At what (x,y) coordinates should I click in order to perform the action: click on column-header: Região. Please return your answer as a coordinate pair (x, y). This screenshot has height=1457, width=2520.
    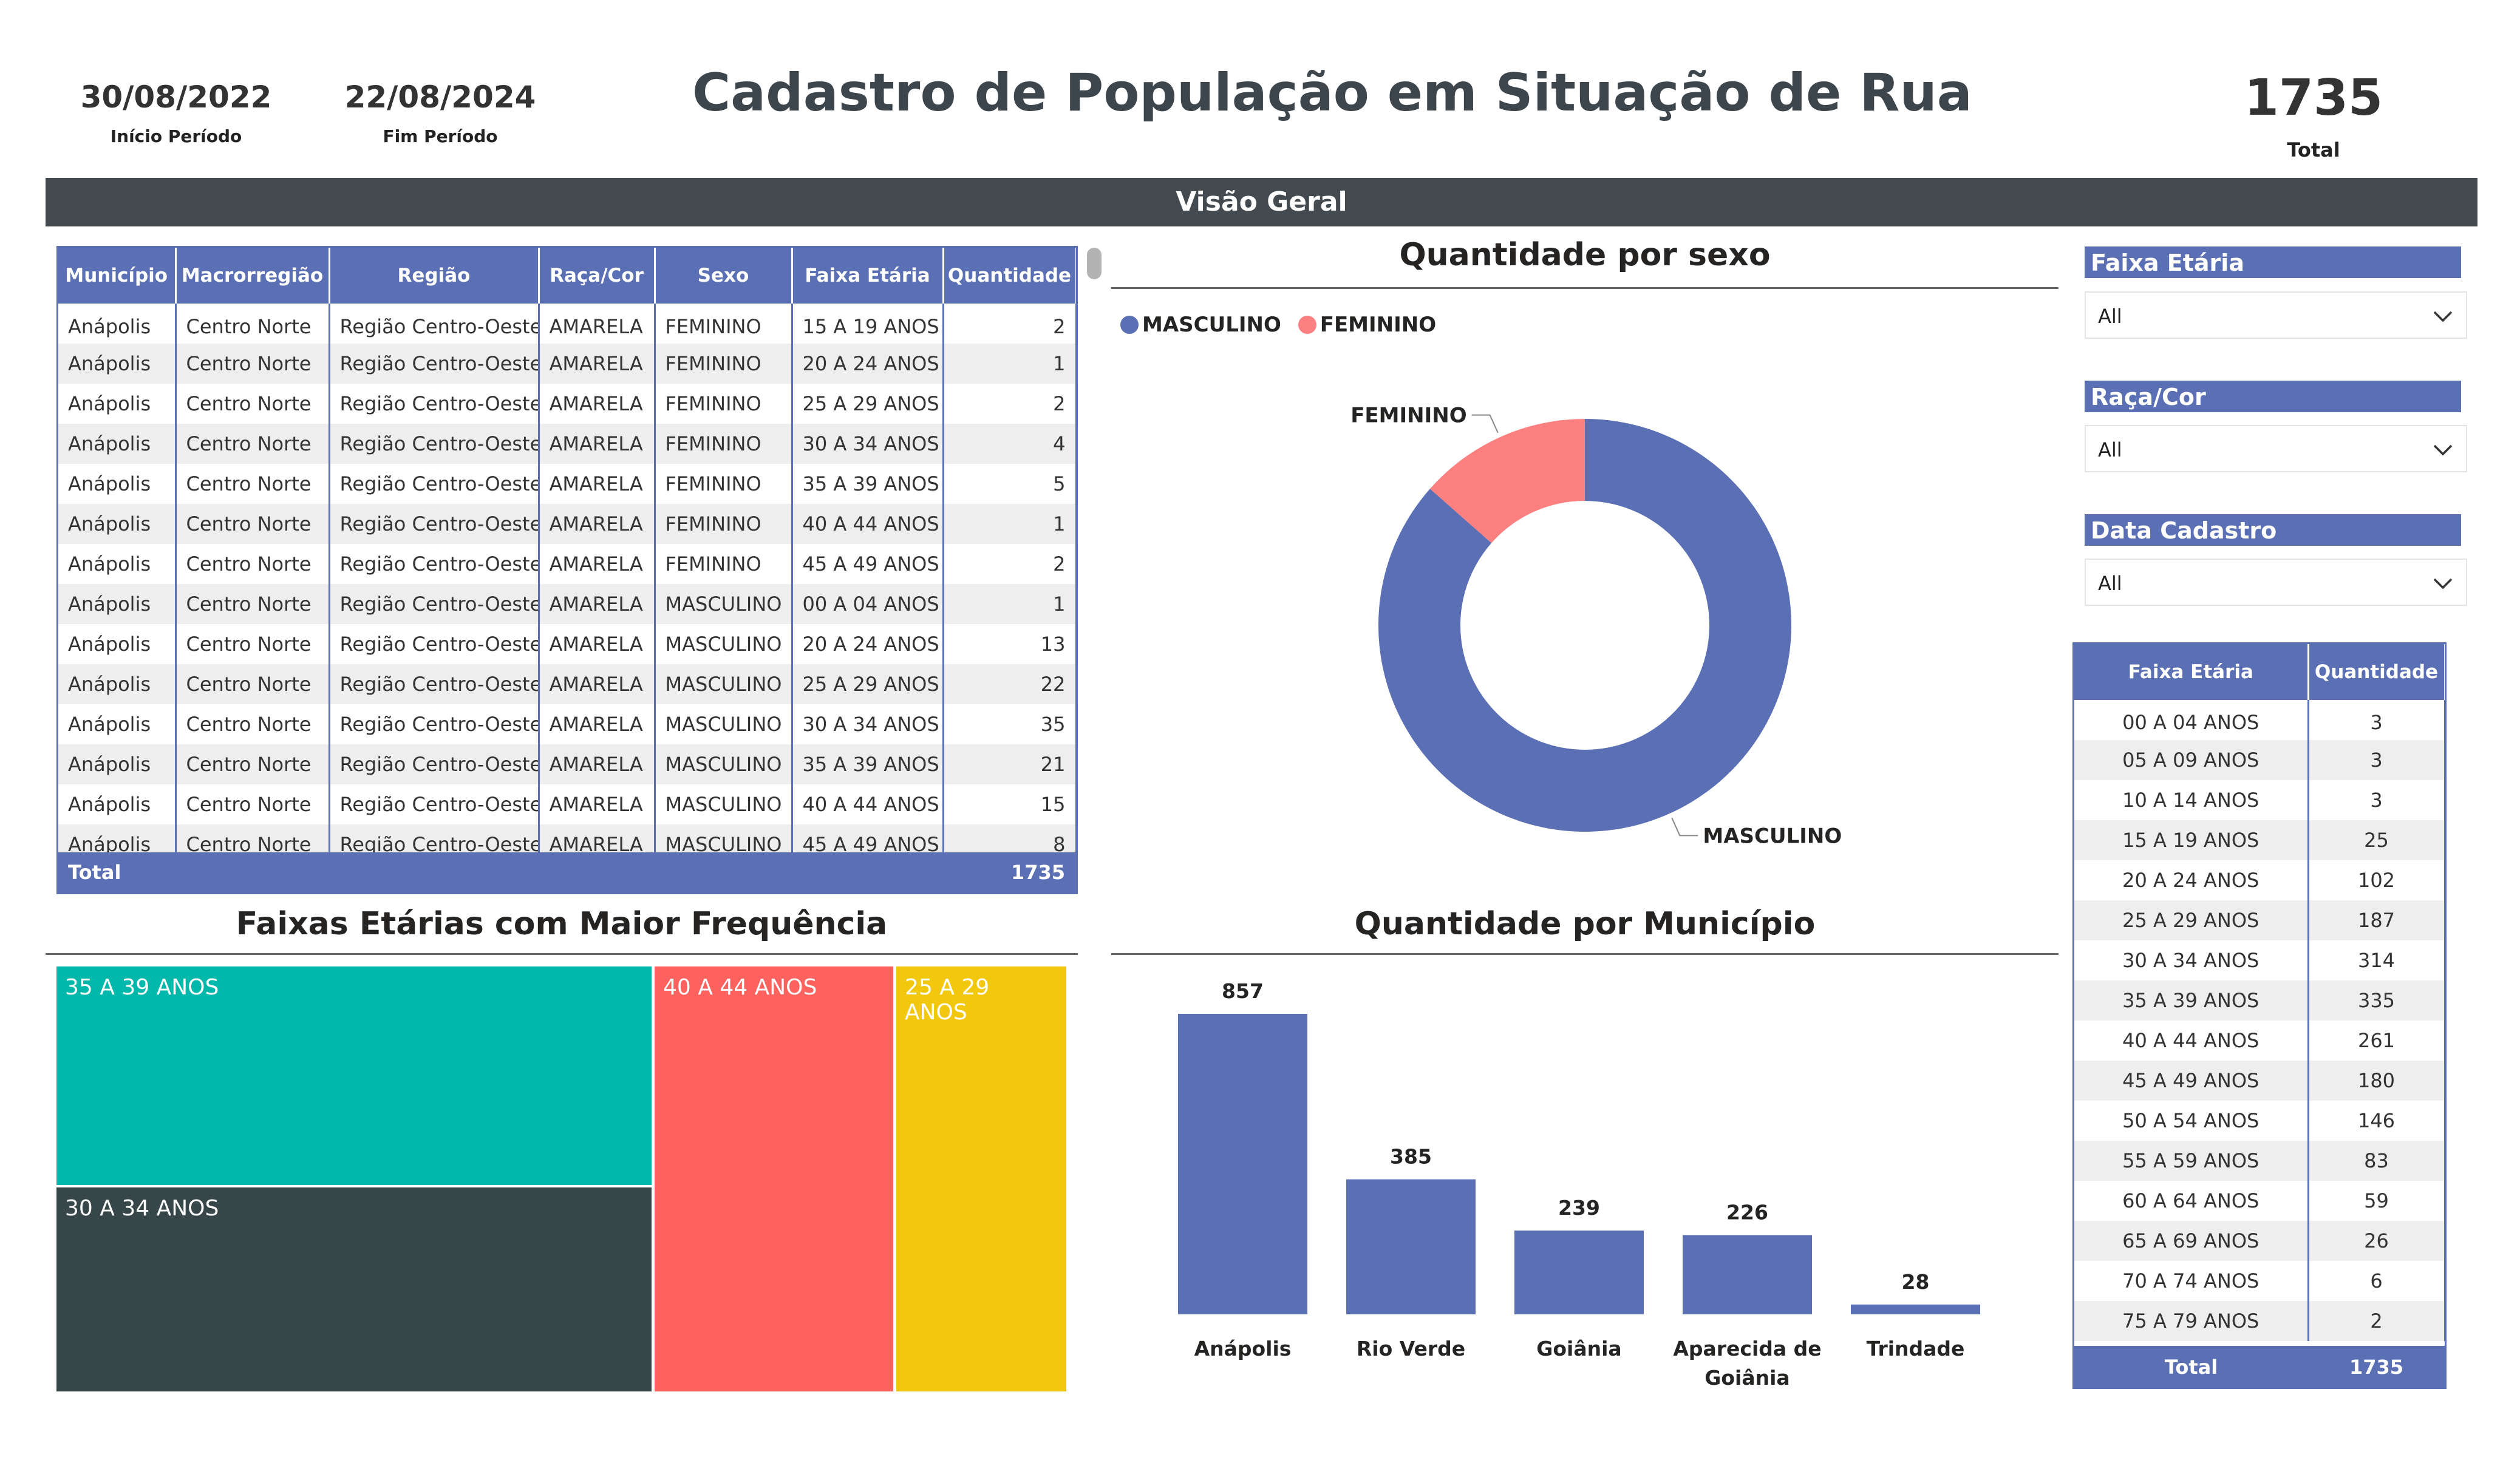
    Looking at the image, I should click on (434, 276).